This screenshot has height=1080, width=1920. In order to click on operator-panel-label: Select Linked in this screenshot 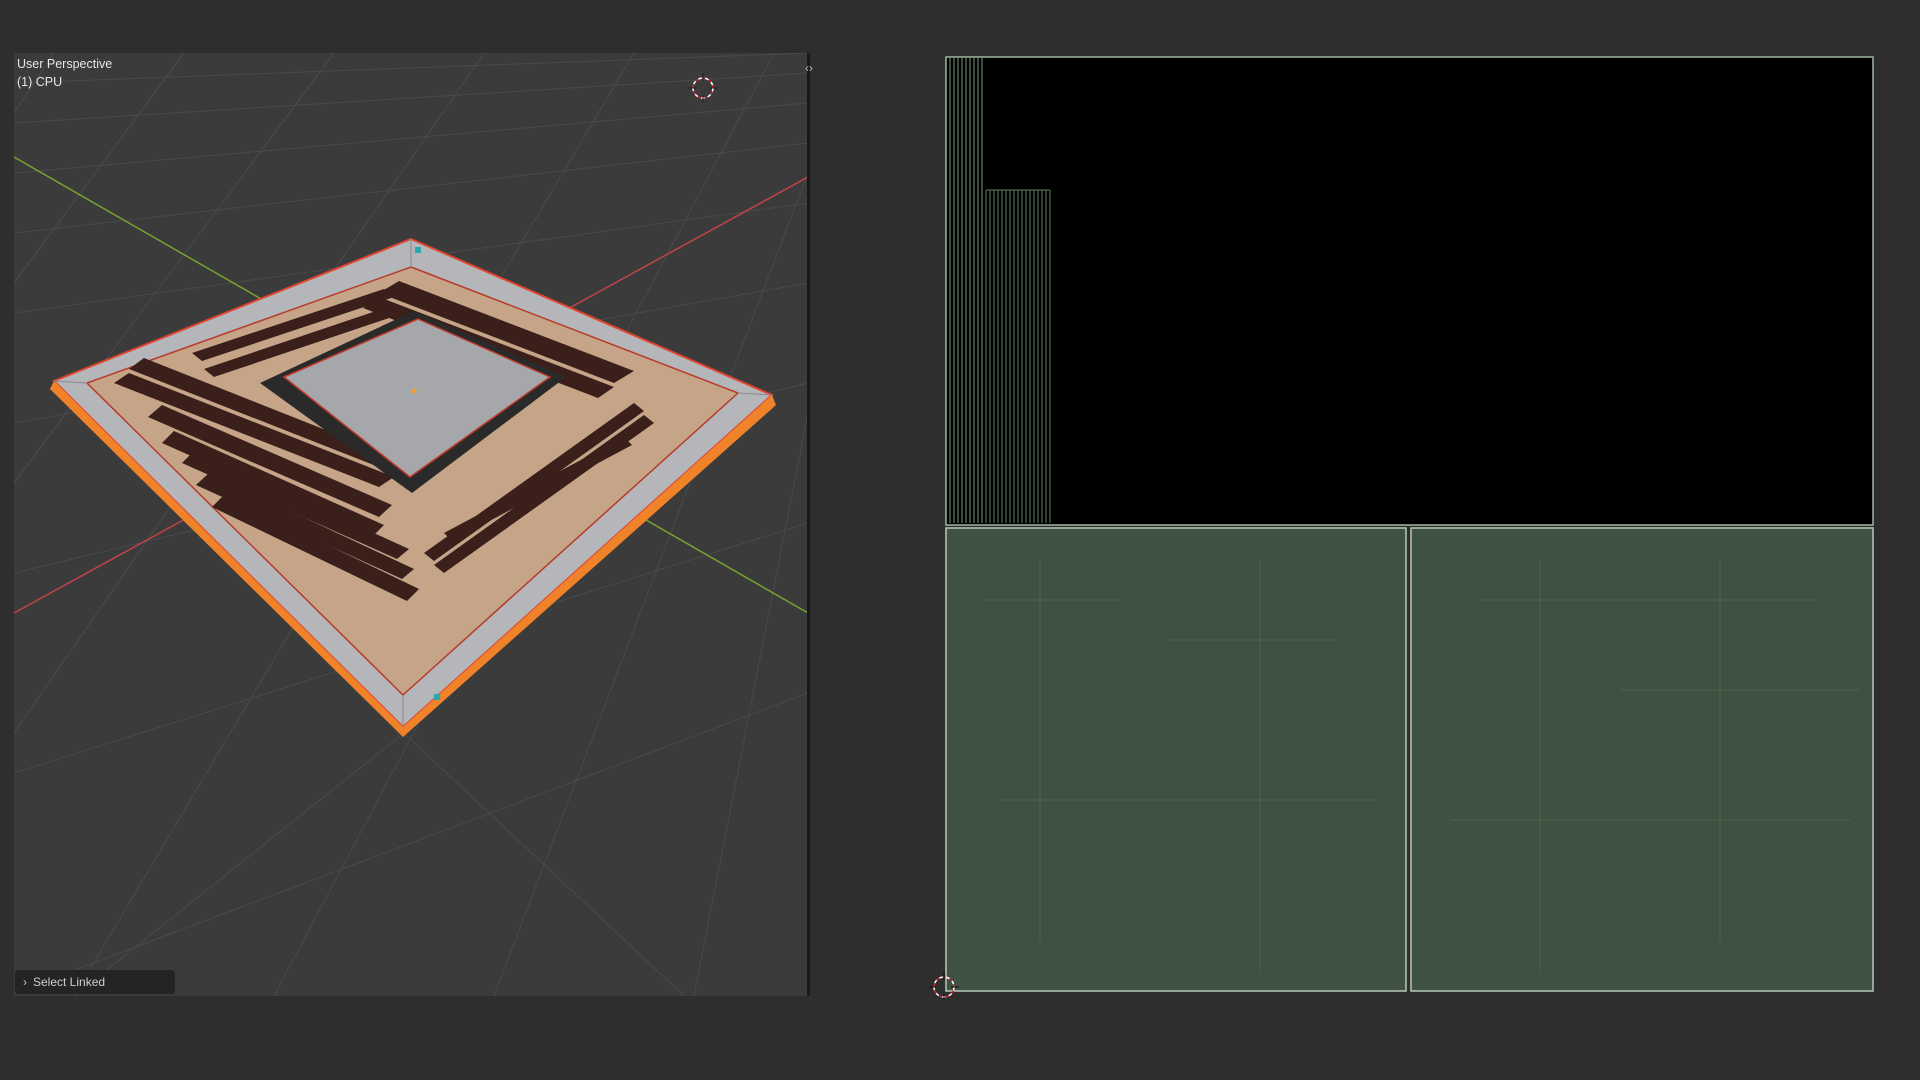, I will do `click(69, 982)`.